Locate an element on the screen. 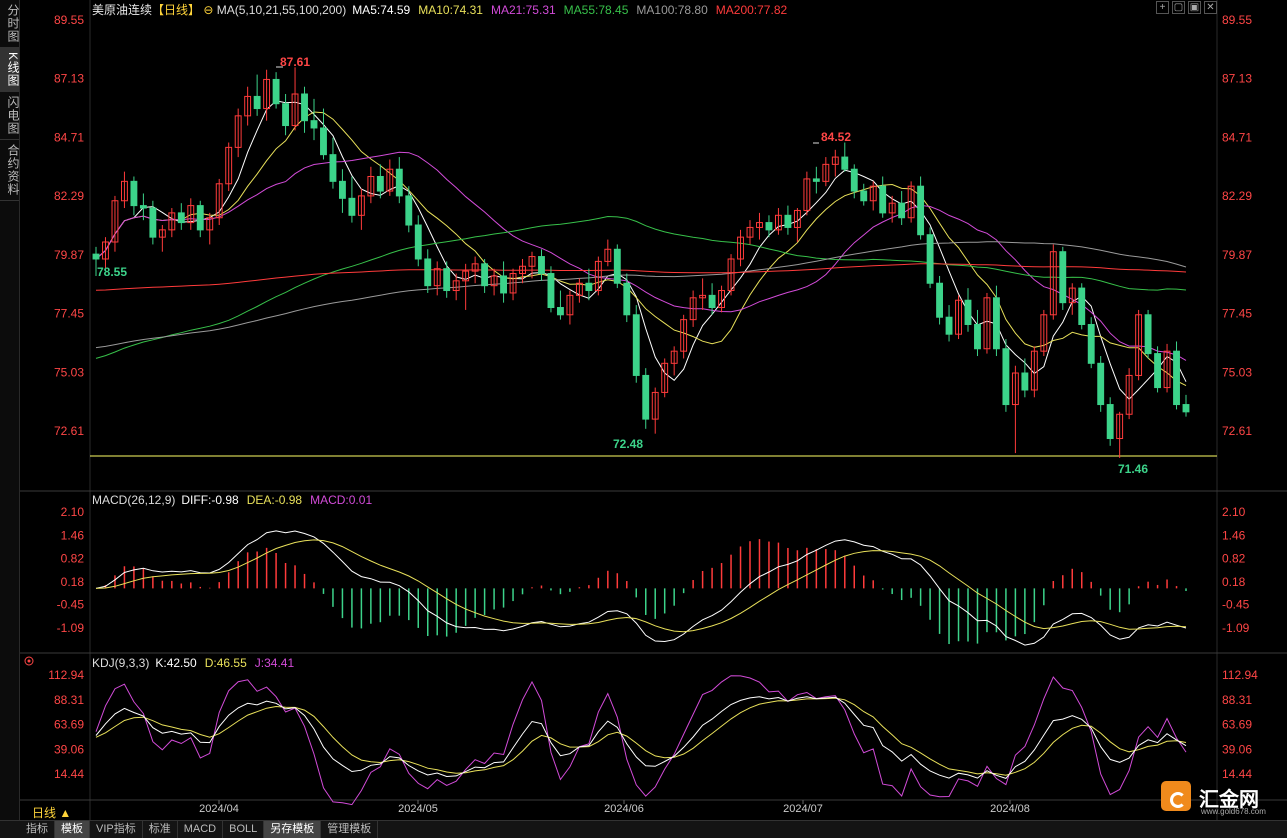  macd-tick-left: -0.45 is located at coordinates (71, 605).